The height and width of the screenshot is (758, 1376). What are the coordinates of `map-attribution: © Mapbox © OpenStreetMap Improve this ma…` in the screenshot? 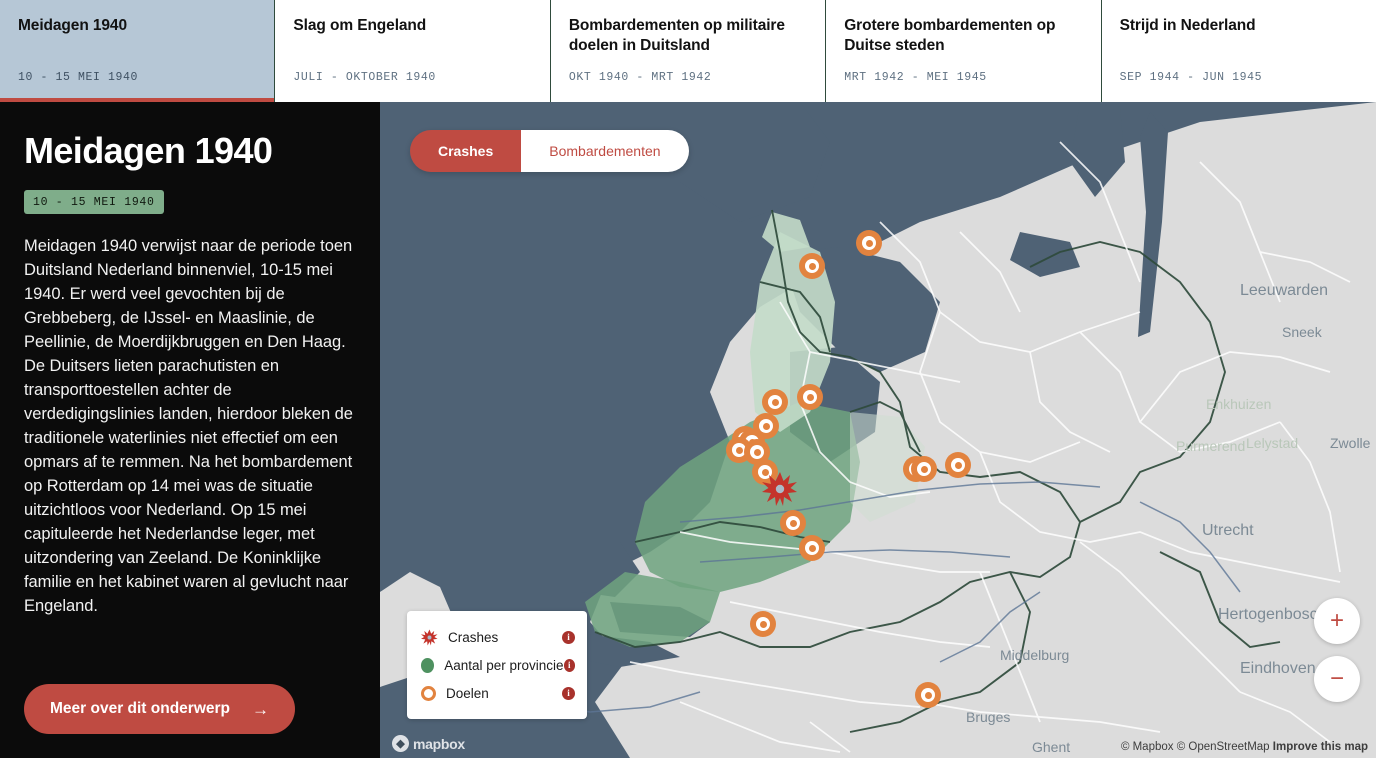 It's located at (1244, 747).